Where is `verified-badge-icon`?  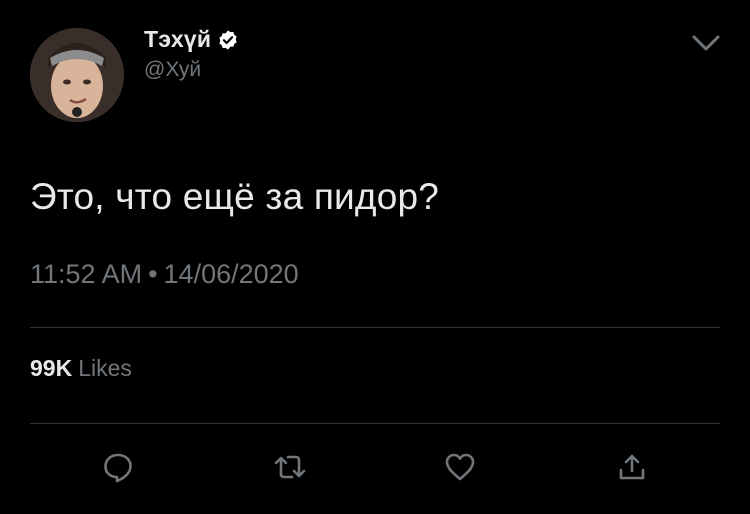
verified-badge-icon is located at coordinates (228, 39).